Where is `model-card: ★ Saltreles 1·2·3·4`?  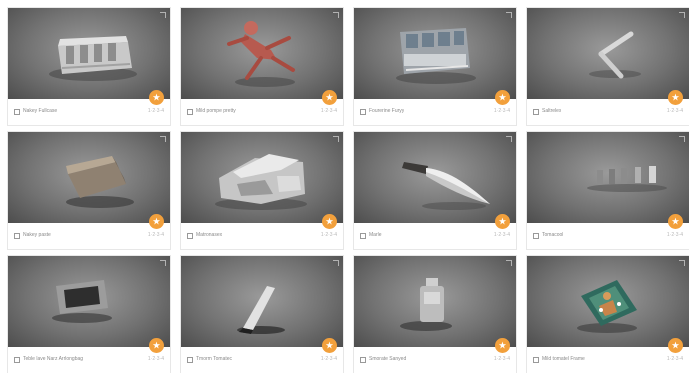 model-card: ★ Saltreles 1·2·3·4 is located at coordinates (608, 66).